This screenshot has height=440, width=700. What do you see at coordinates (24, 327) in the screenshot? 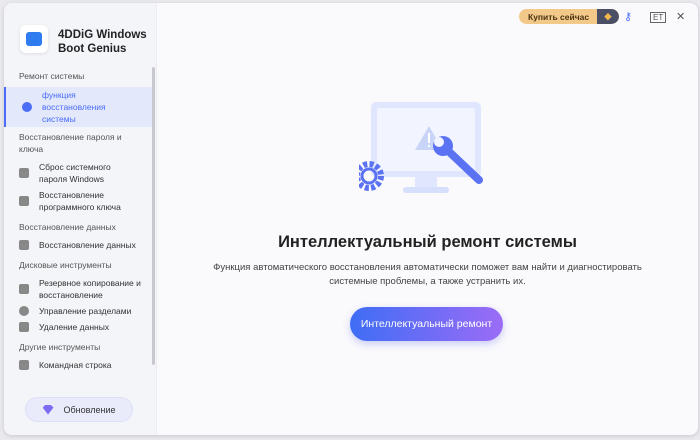
I see `trash-icon` at bounding box center [24, 327].